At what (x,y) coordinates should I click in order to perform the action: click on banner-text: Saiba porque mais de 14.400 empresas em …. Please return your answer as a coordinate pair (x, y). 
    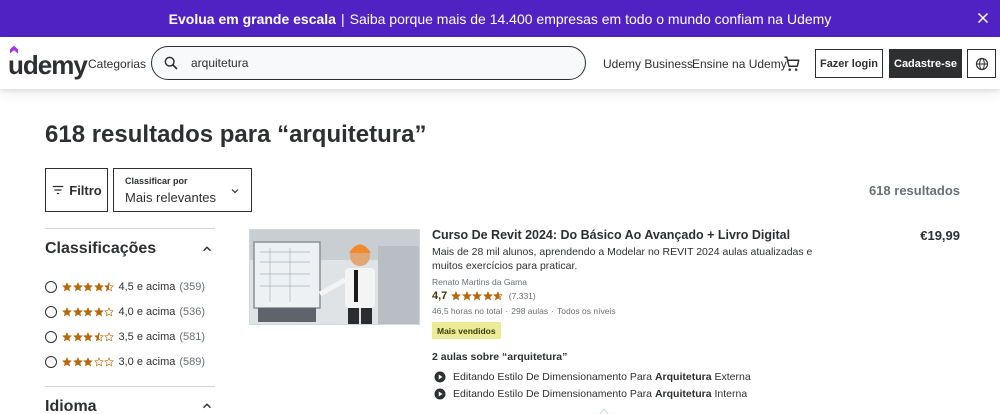
    Looking at the image, I should click on (590, 18).